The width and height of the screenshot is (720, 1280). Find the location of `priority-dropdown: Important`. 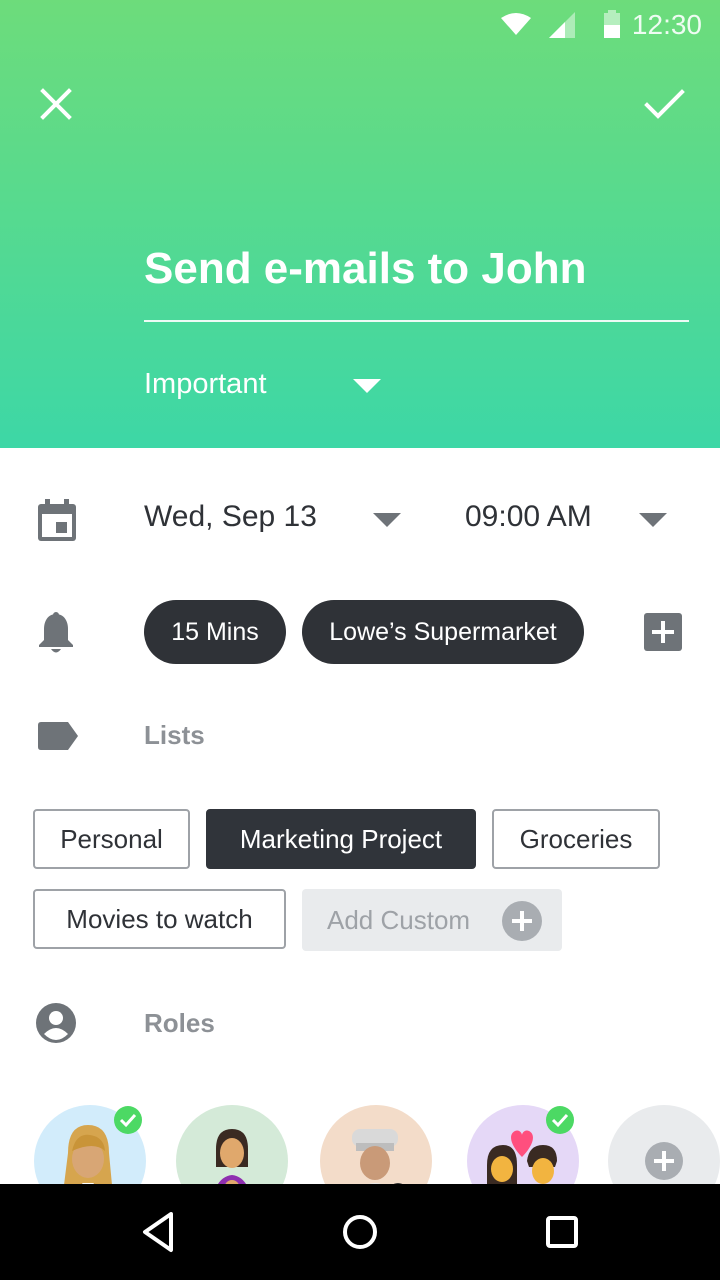

priority-dropdown: Important is located at coordinates (269, 385).